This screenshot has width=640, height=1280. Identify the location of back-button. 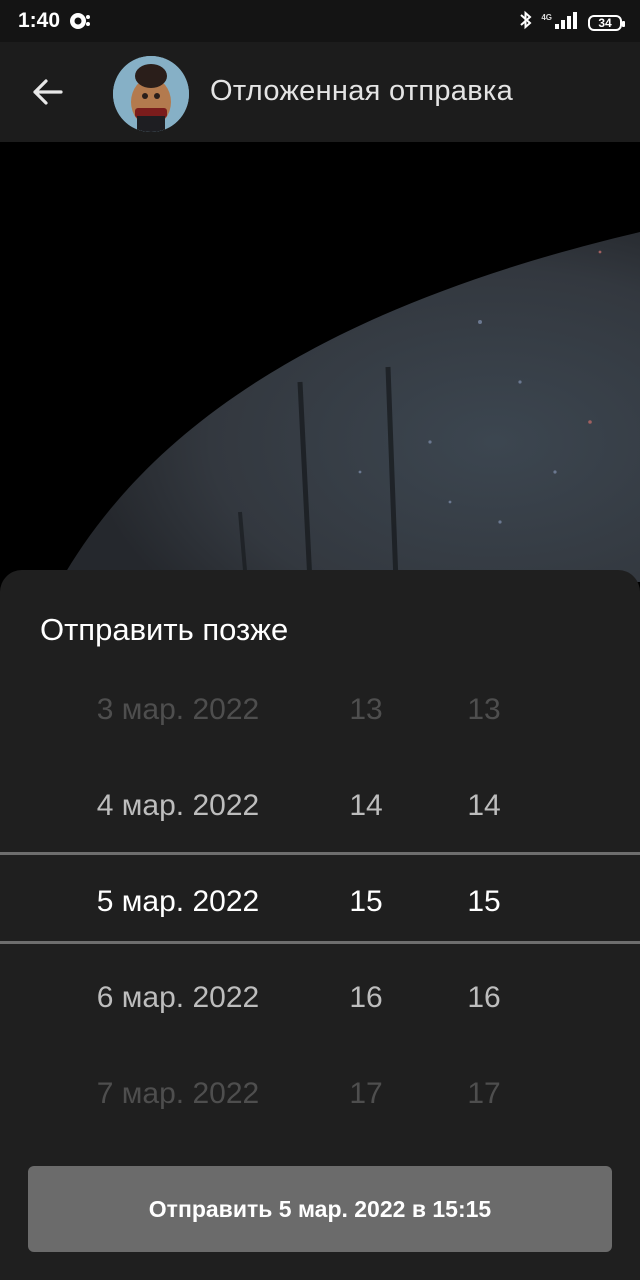
(48, 92).